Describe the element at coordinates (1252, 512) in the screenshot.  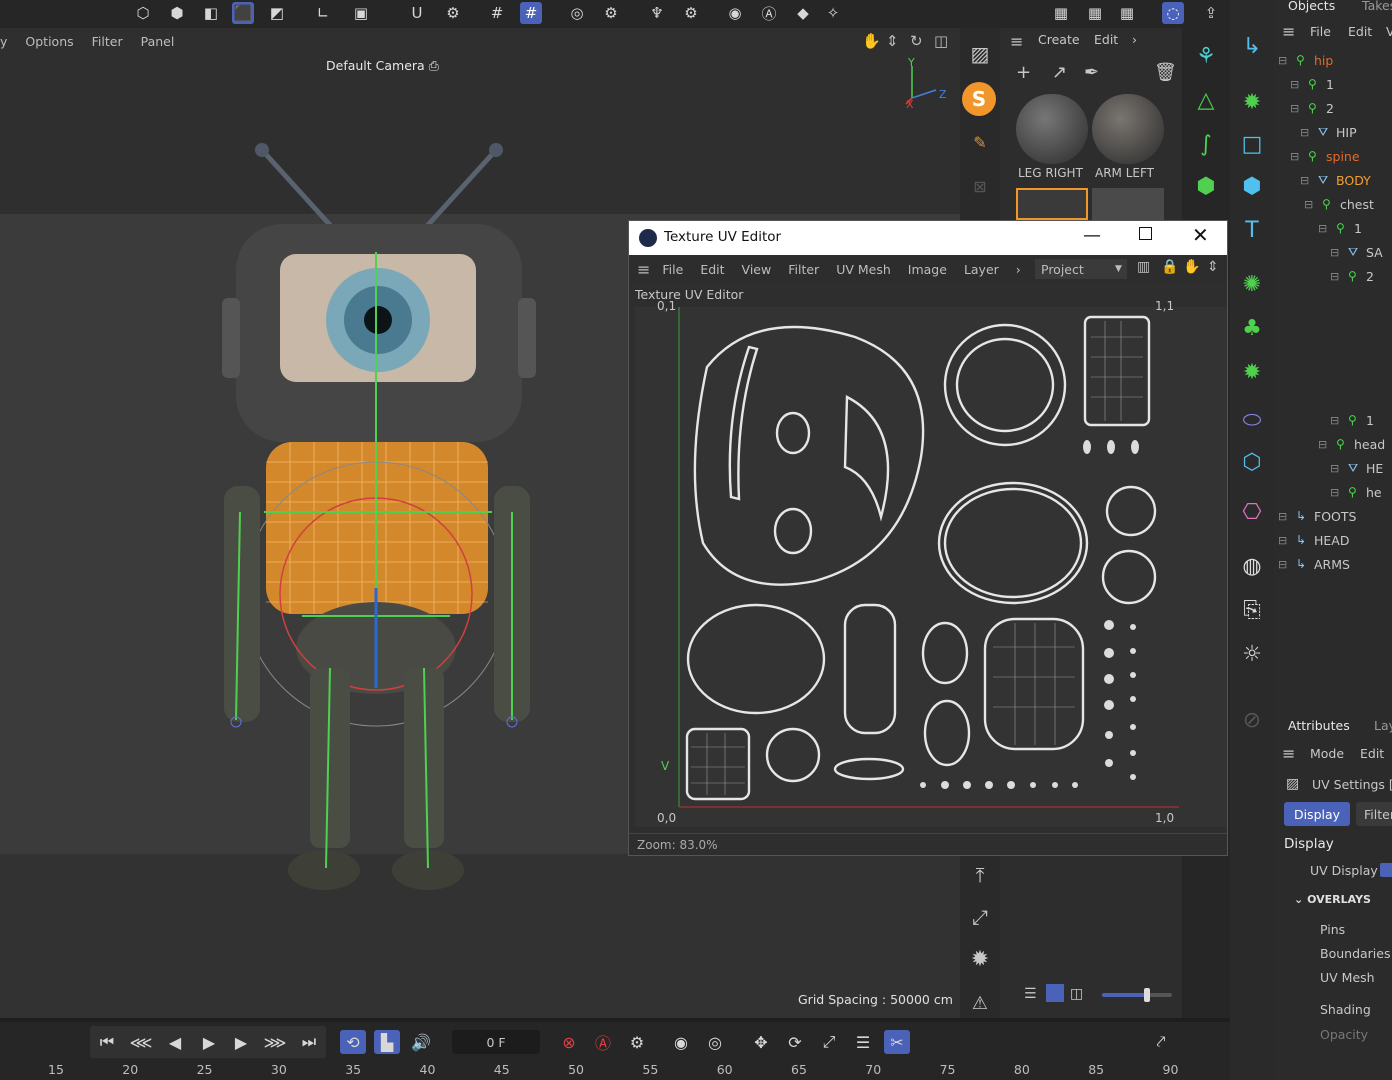
I see `scene-icon: ⎔` at that location.